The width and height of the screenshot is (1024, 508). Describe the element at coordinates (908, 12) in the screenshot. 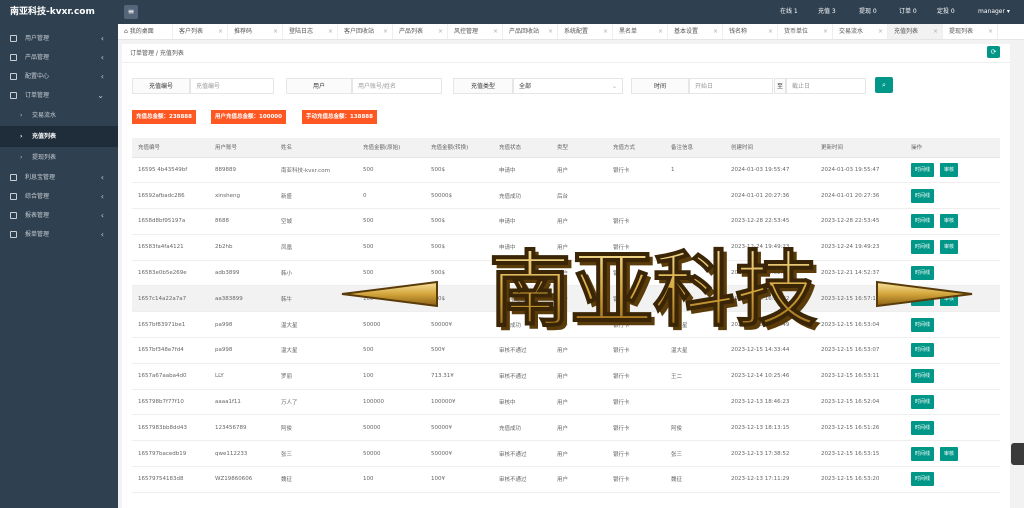

I see `stat-order: 订单 0` at that location.